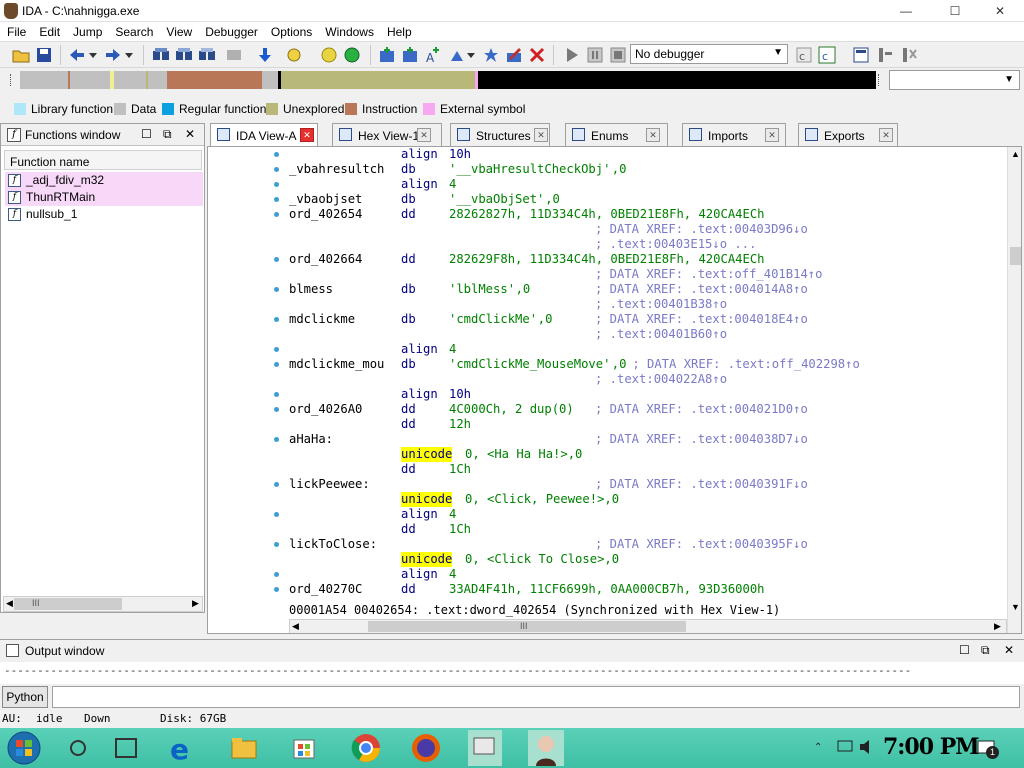  What do you see at coordinates (701, 439) in the screenshot?
I see `disasm-comment: ; DATA XREF: .text:004038D7↓o` at bounding box center [701, 439].